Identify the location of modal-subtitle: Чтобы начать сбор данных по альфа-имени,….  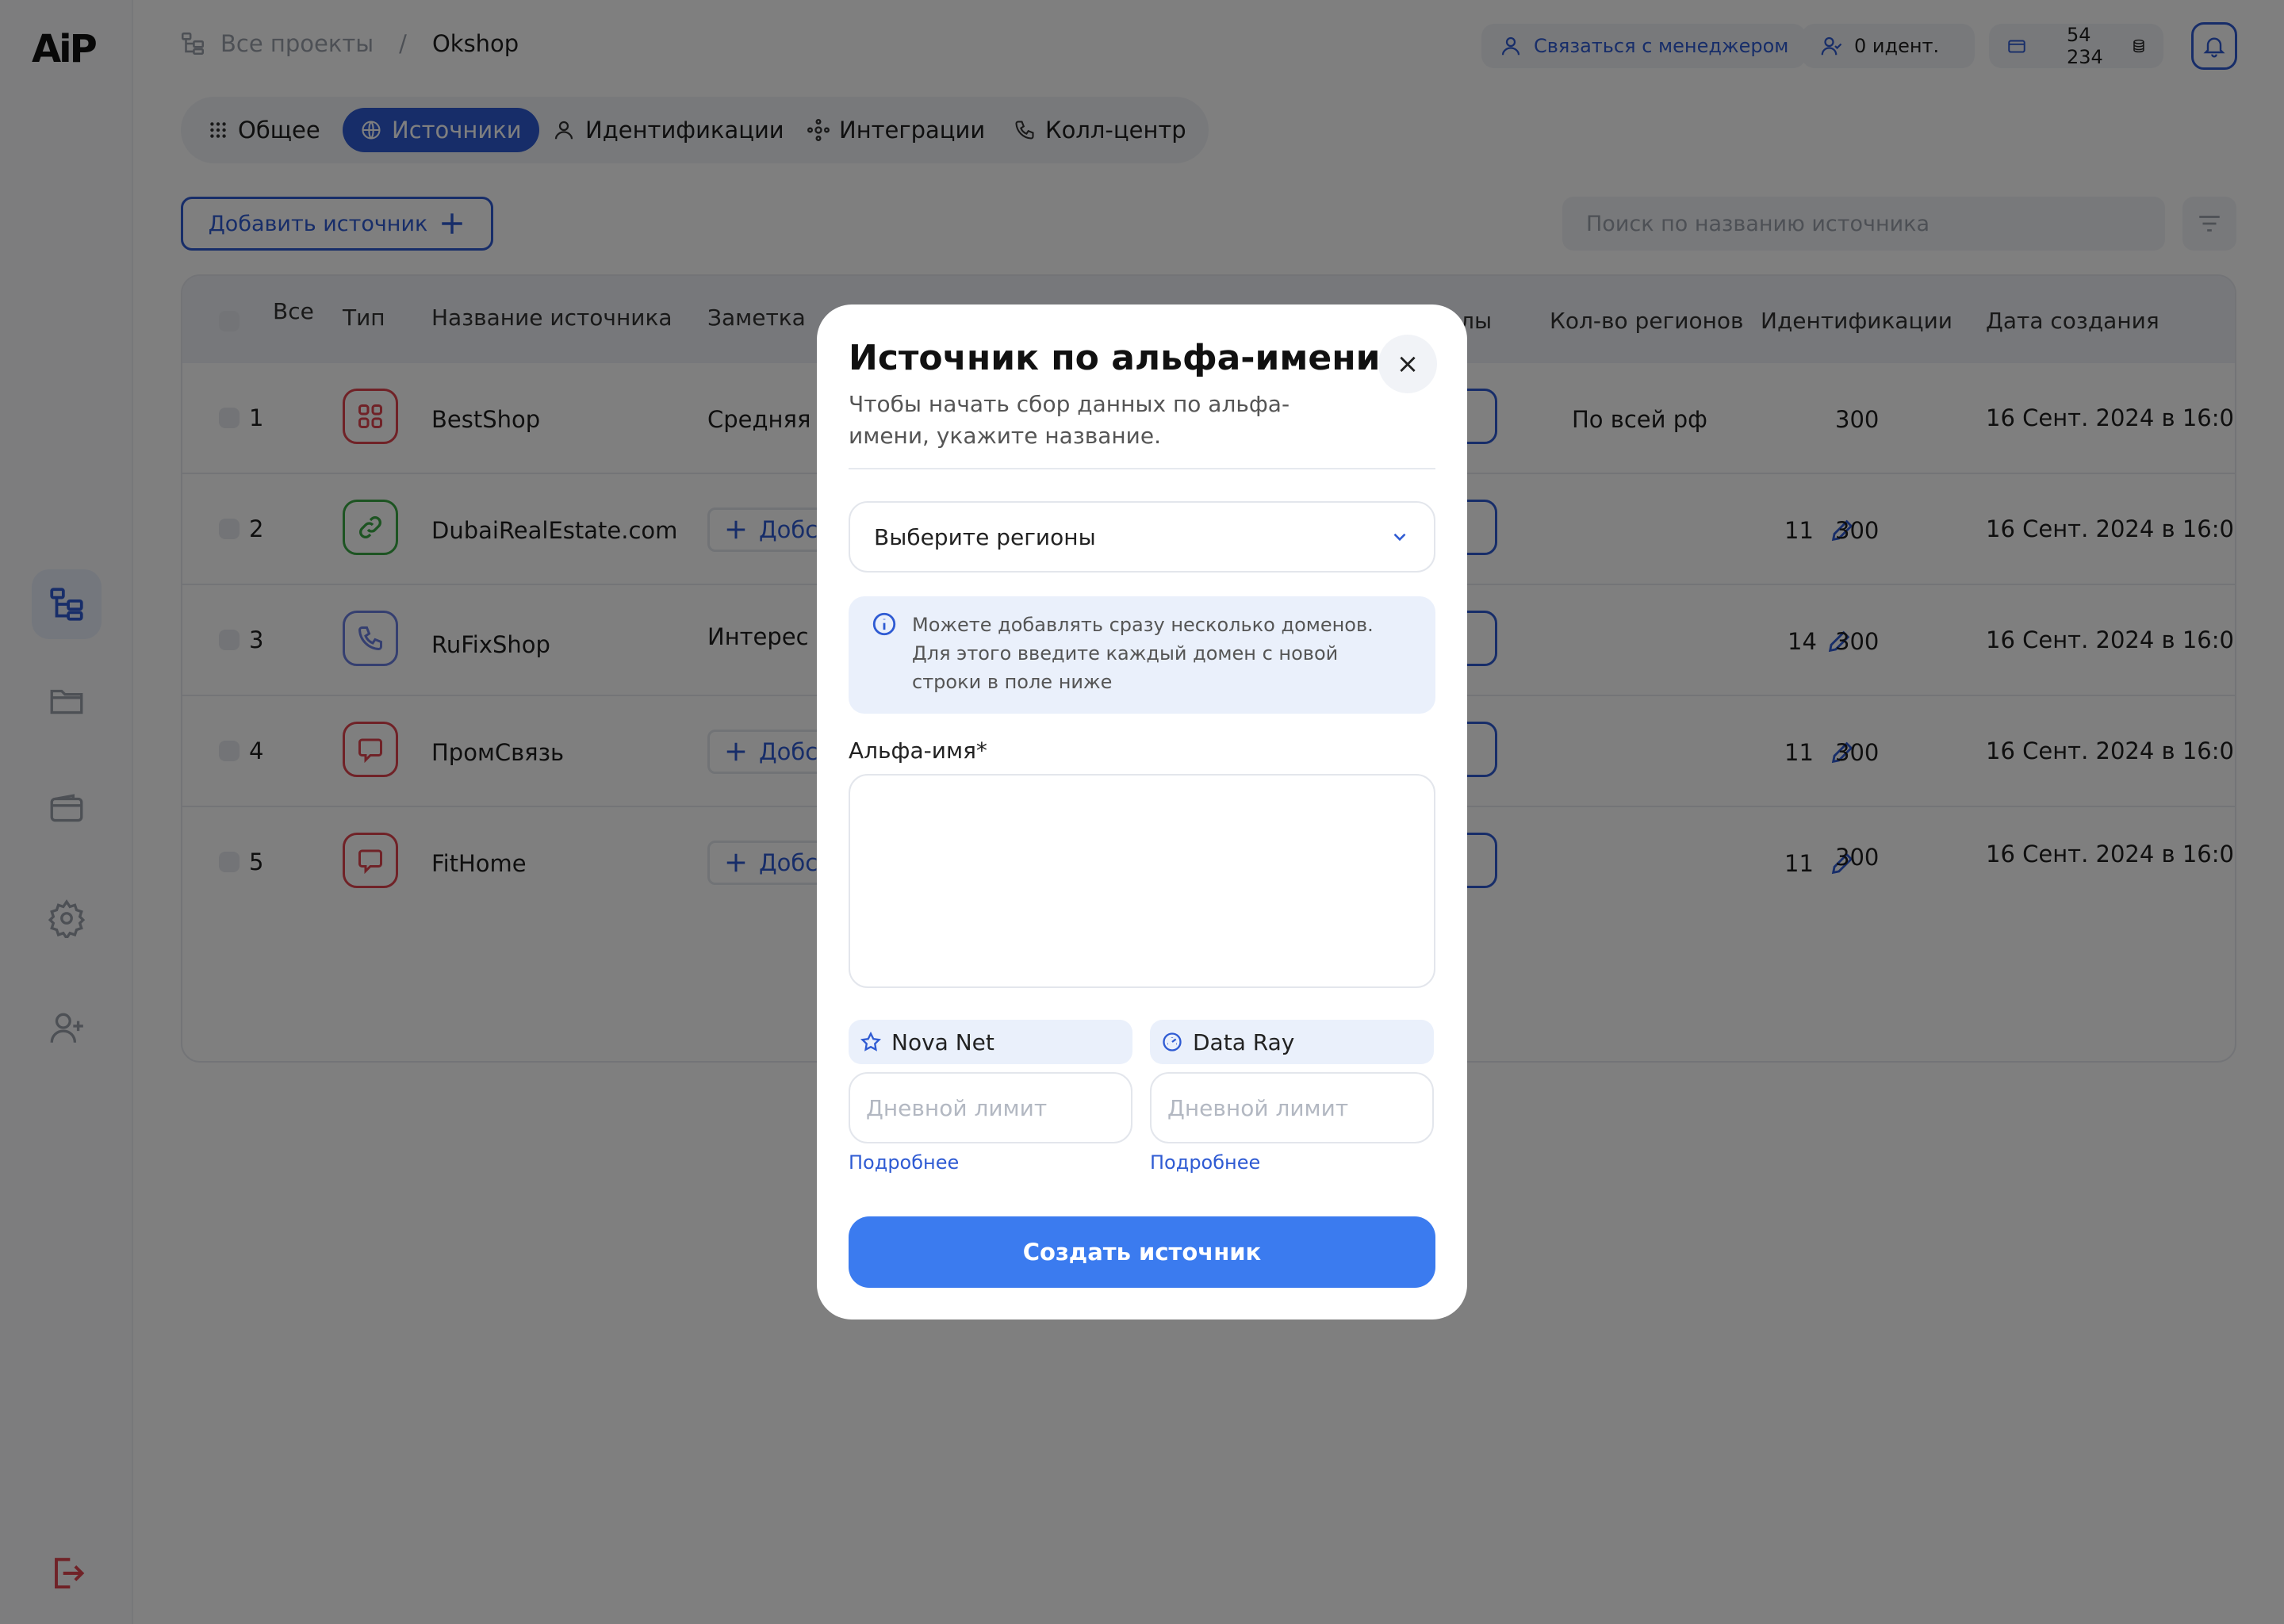
(1069, 420).